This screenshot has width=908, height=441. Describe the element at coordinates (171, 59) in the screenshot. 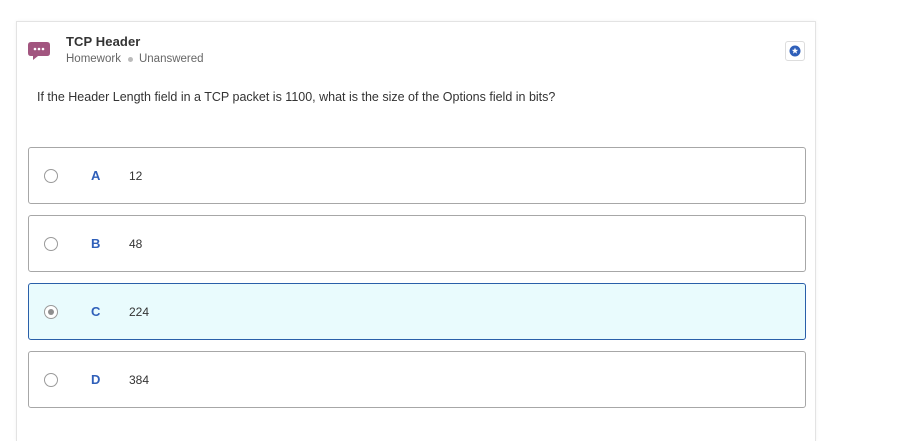

I see `status-label: Unanswered` at that location.